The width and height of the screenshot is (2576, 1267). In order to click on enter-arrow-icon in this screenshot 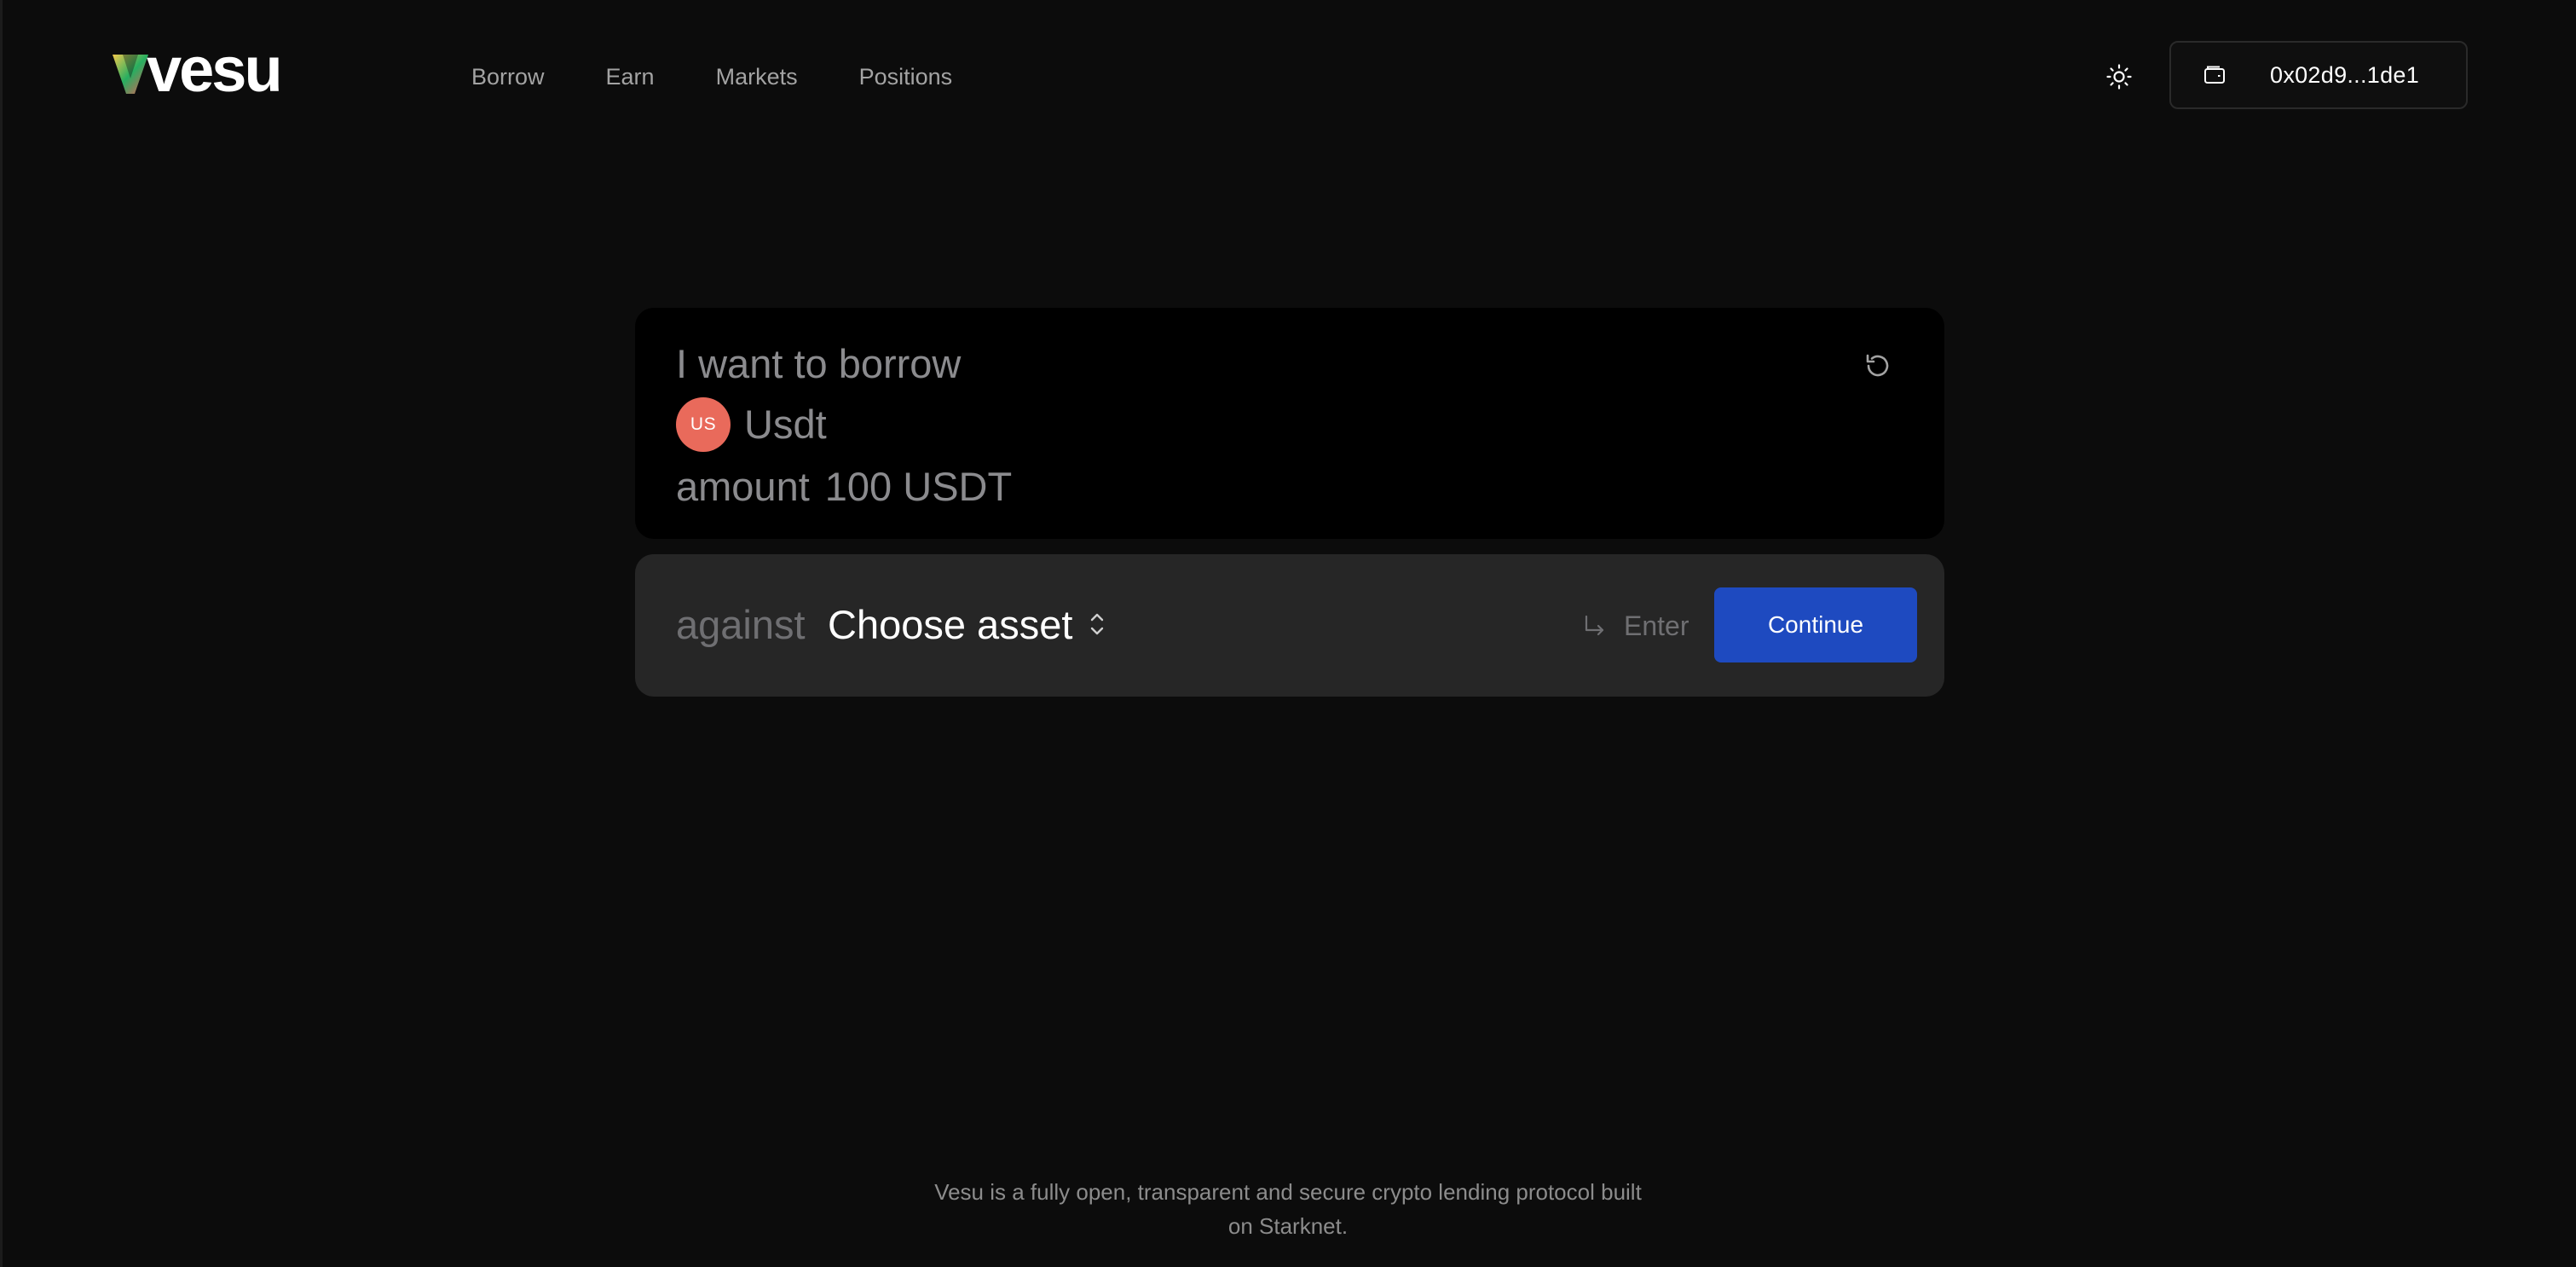, I will do `click(1594, 625)`.